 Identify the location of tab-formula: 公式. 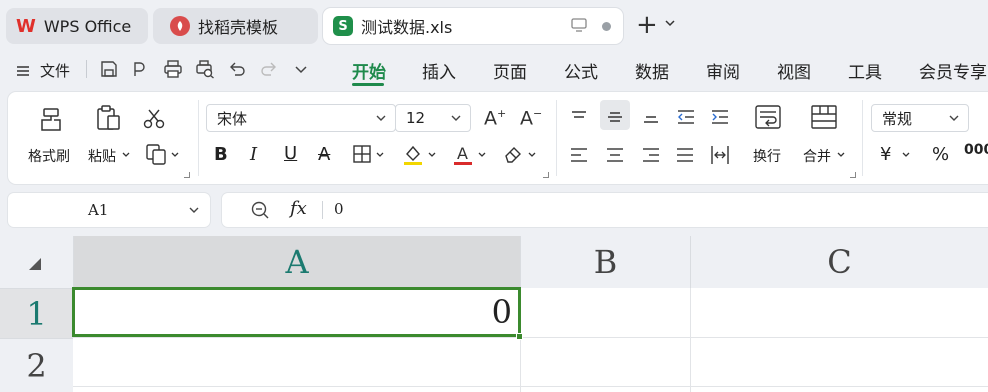
(581, 70).